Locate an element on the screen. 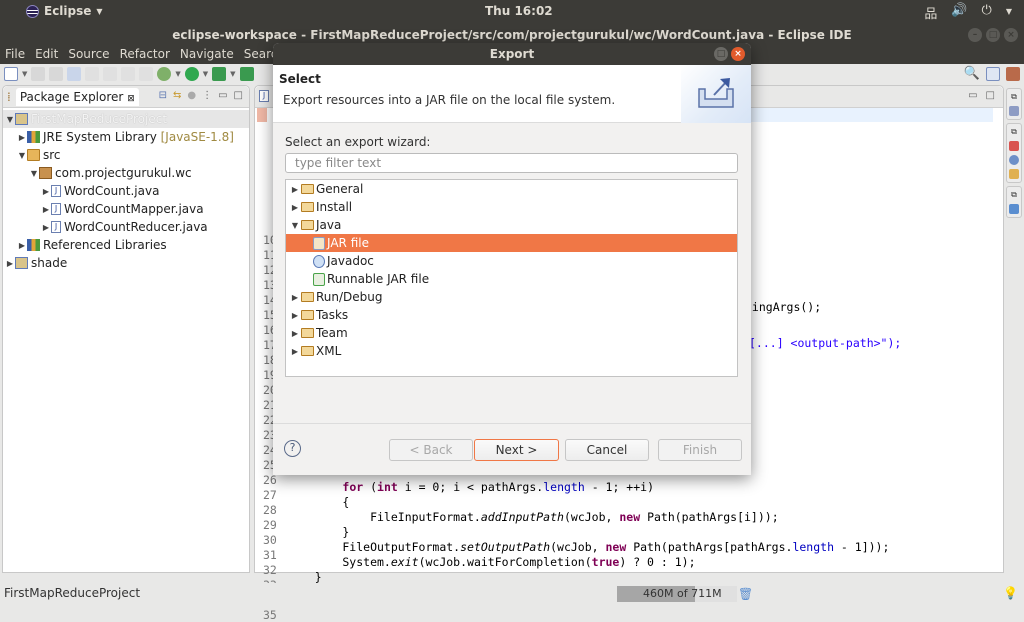 Image resolution: width=1024 pixels, height=622 pixels. cancel-button: Cancel is located at coordinates (607, 450).